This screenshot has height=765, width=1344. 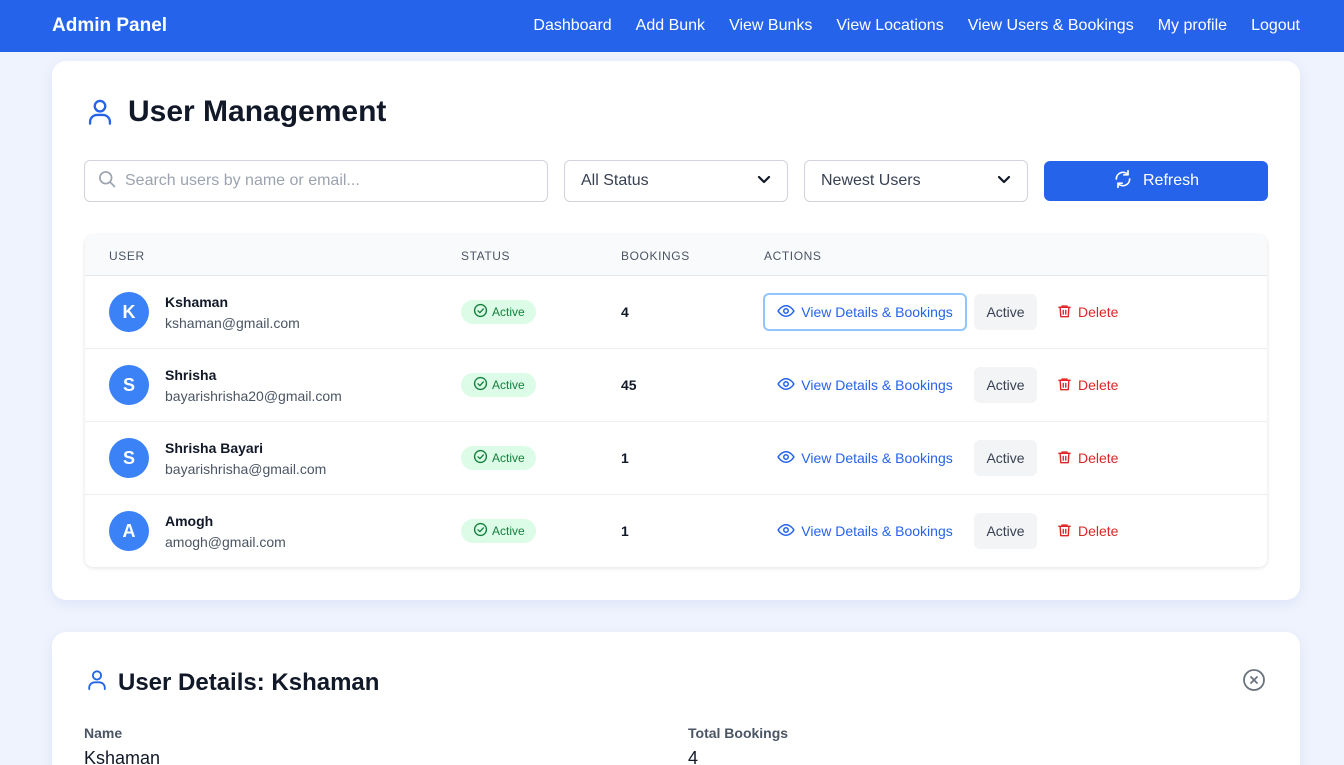 I want to click on refresh-label: Refresh, so click(x=1171, y=180).